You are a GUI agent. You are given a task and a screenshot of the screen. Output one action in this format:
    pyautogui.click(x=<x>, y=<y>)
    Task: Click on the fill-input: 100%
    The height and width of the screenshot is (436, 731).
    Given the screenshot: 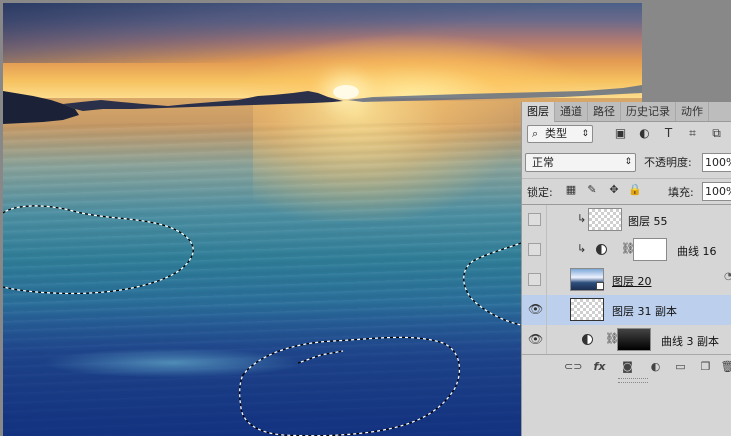 What is the action you would take?
    pyautogui.click(x=716, y=191)
    